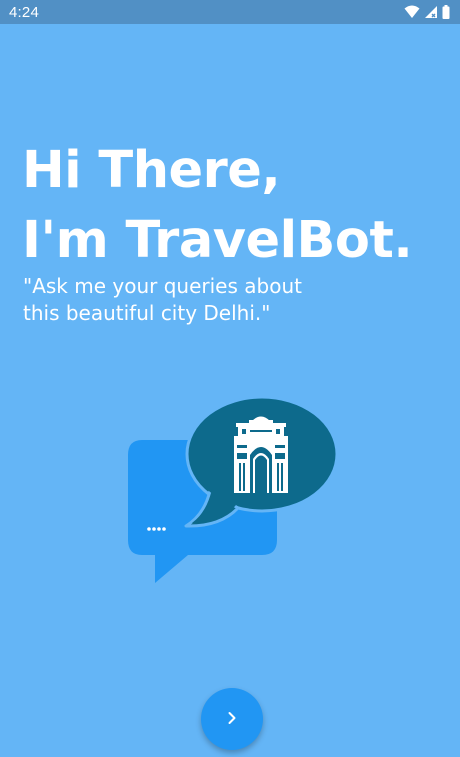 The height and width of the screenshot is (757, 460). I want to click on wifi-icon, so click(412, 12).